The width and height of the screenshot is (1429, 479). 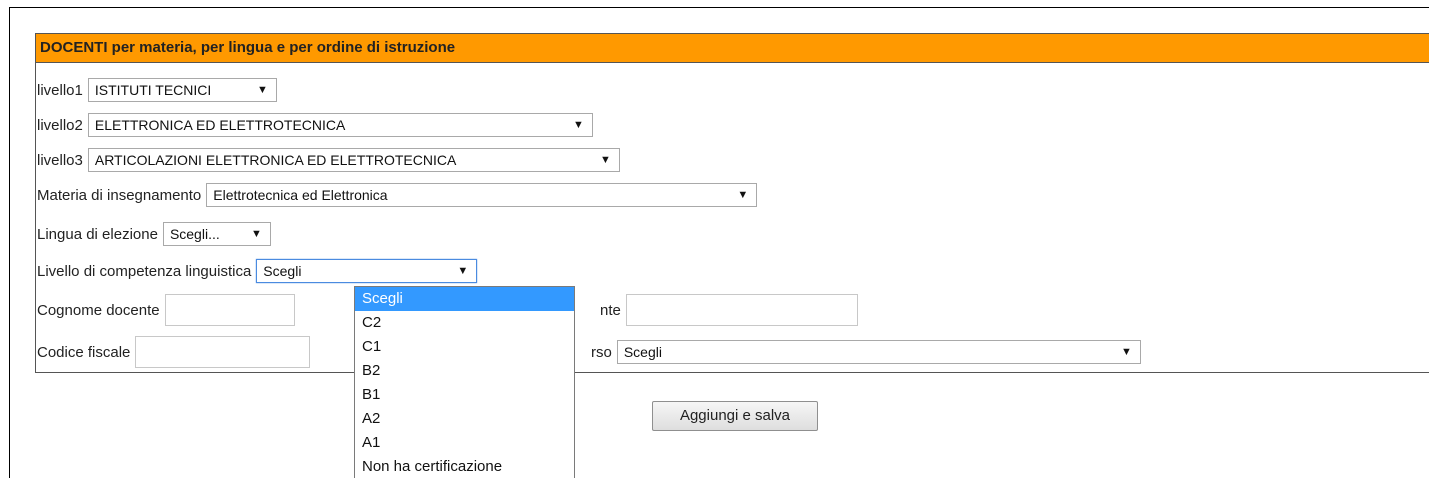 I want to click on materia-select: Elettrotecnica ed Elettronica ▼, so click(x=482, y=195).